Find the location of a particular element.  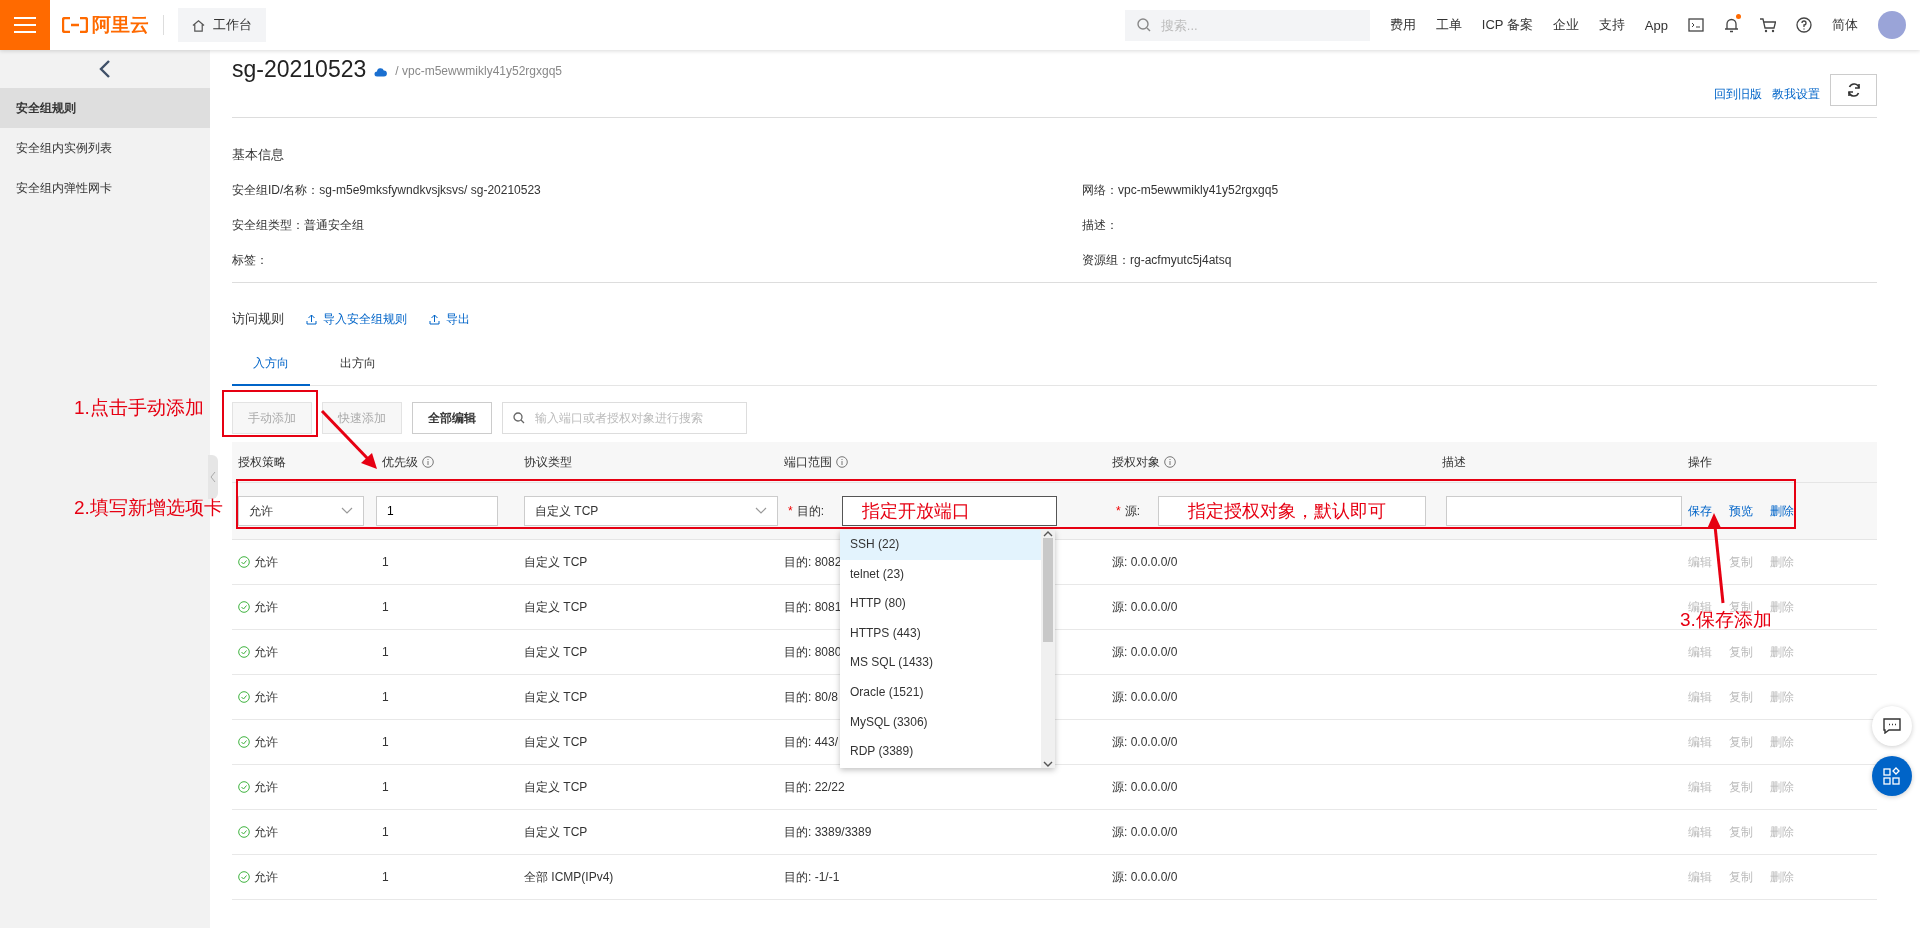

search-icon is located at coordinates (519, 418).